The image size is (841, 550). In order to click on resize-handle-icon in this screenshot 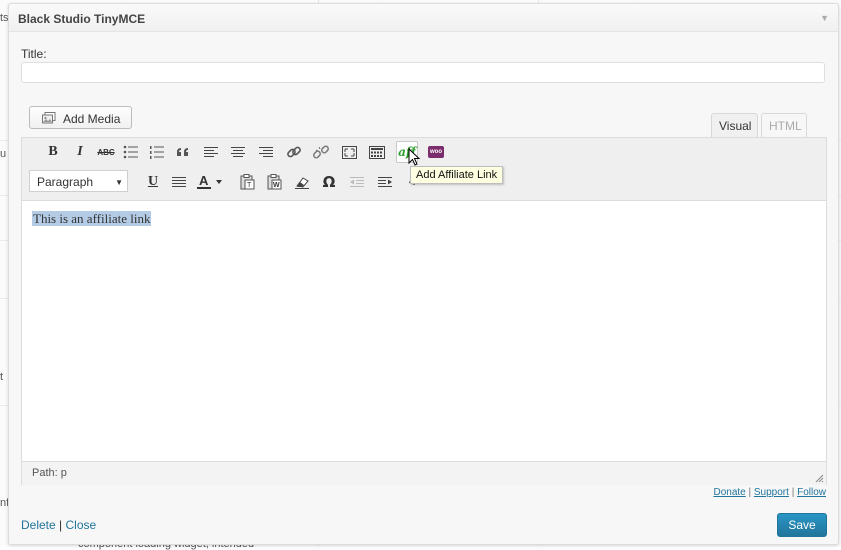, I will do `click(819, 478)`.